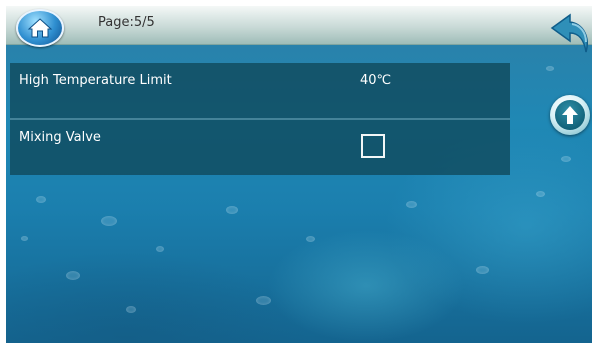 The height and width of the screenshot is (347, 598). I want to click on setting-label: High Temperature Limit, so click(95, 80).